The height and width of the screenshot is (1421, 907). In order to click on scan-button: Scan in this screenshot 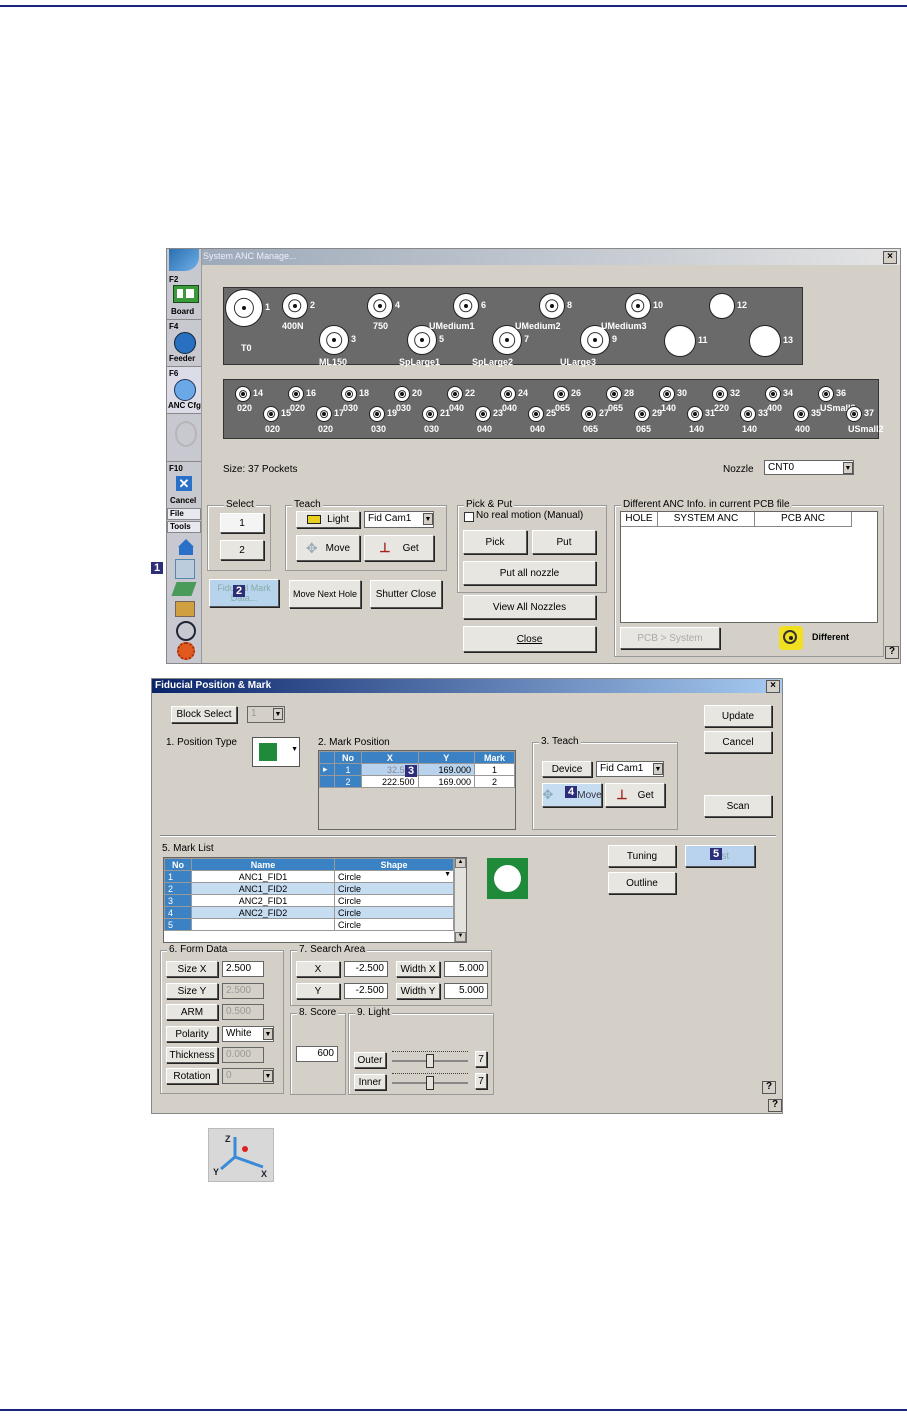, I will do `click(738, 806)`.